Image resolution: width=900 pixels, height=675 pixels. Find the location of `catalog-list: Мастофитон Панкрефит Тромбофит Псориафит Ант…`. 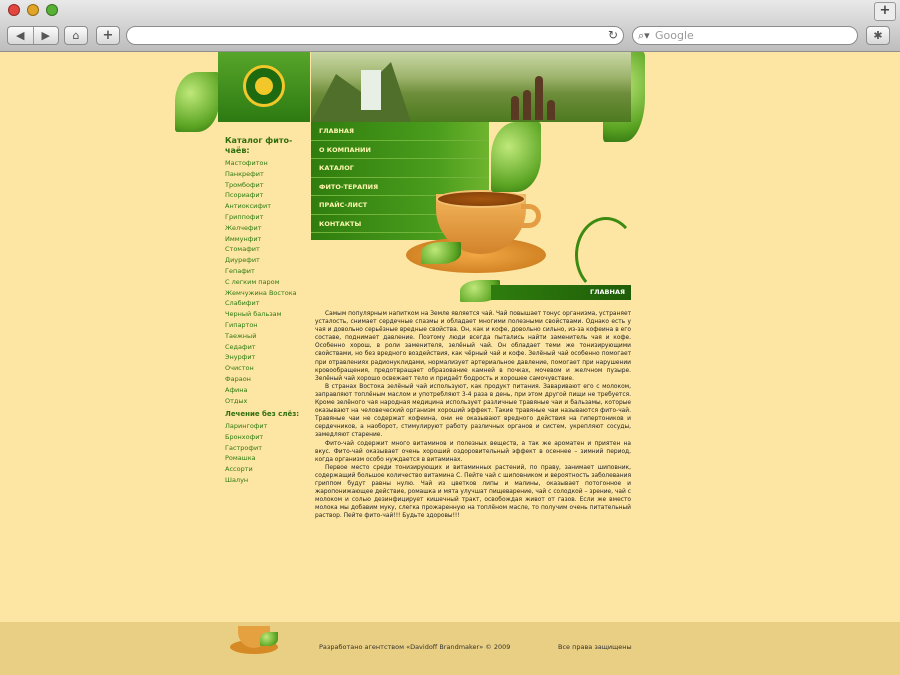

catalog-list: Мастофитон Панкрефит Тромбофит Псориафит Ант… is located at coordinates (261, 282).